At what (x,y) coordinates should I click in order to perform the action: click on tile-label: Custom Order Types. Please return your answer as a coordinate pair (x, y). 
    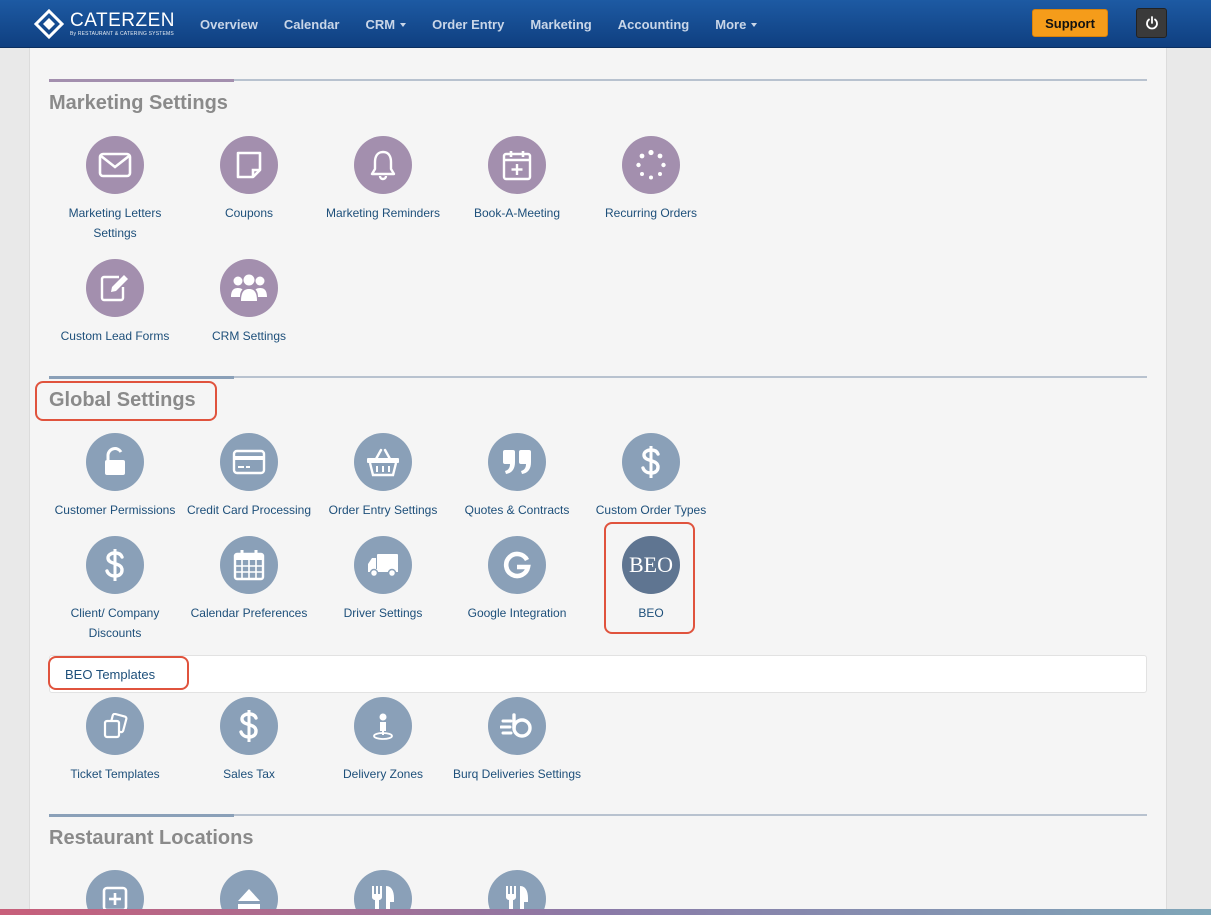
    Looking at the image, I should click on (651, 510).